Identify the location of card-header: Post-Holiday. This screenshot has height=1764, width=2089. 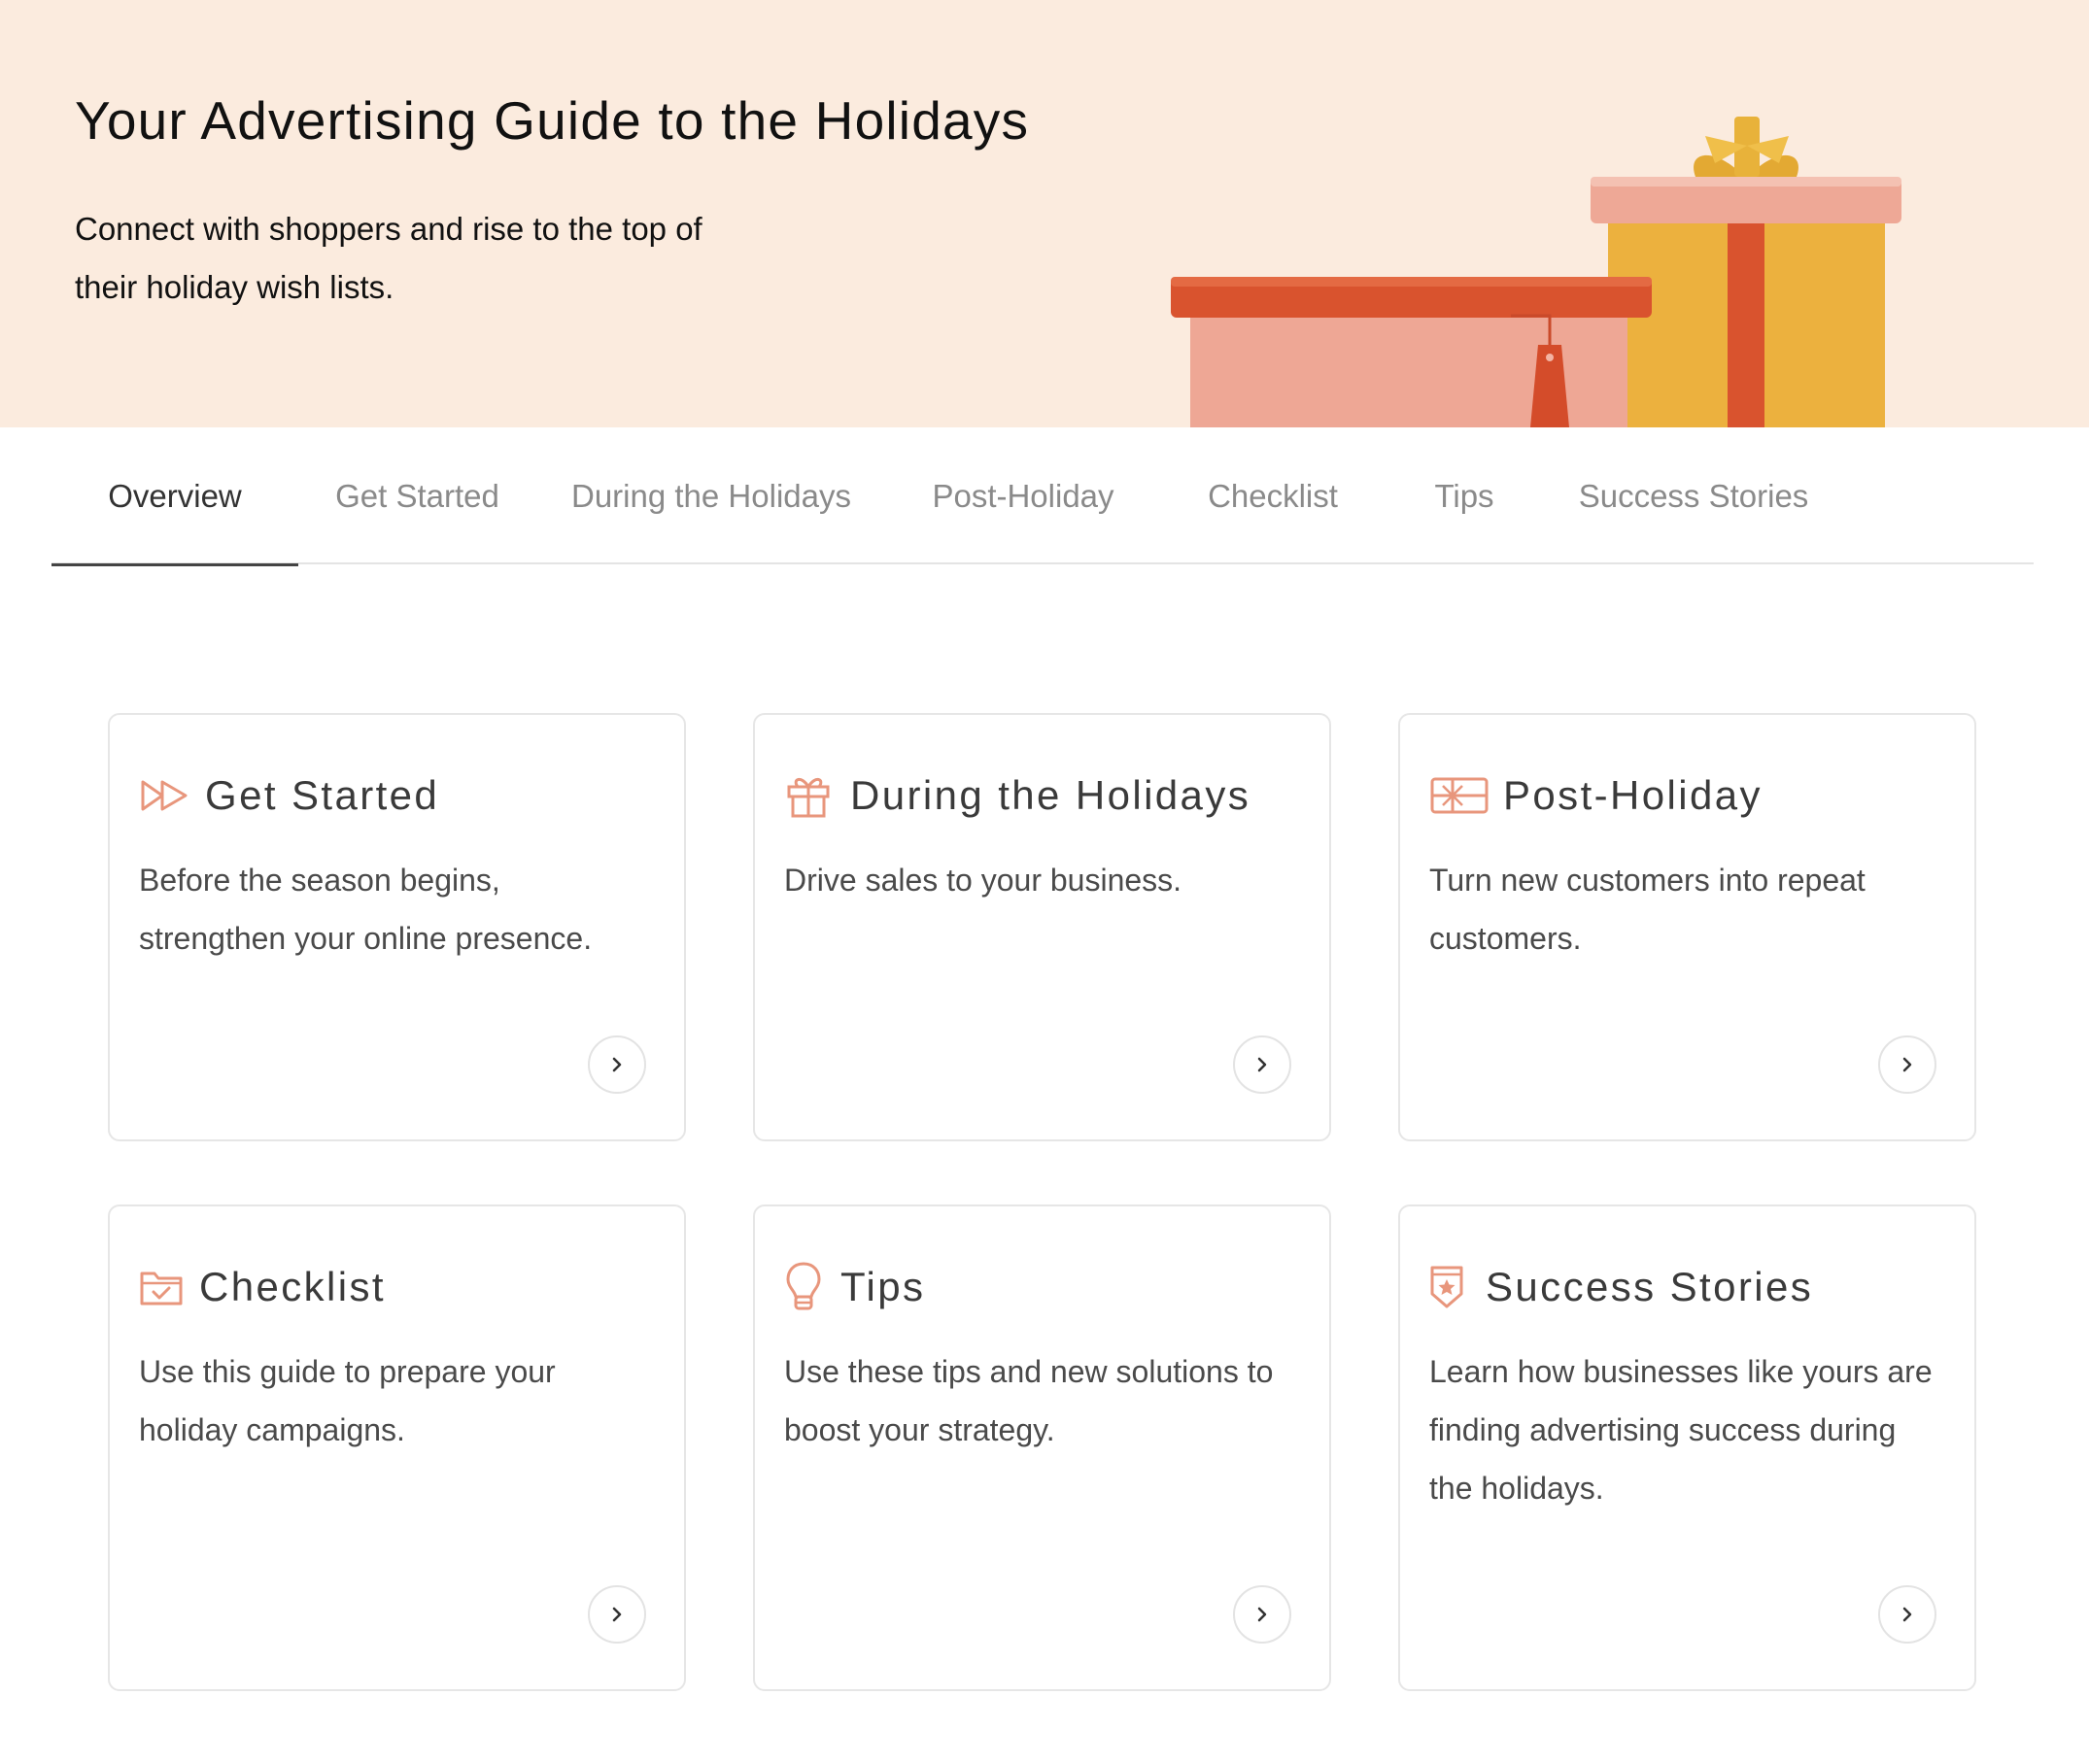
(1596, 795).